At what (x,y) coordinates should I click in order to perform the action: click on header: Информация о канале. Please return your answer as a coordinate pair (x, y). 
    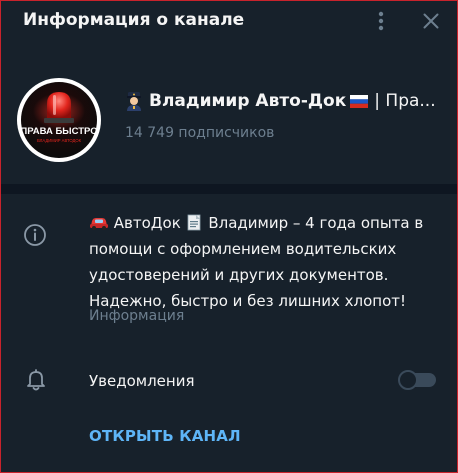
    Looking at the image, I should click on (229, 22).